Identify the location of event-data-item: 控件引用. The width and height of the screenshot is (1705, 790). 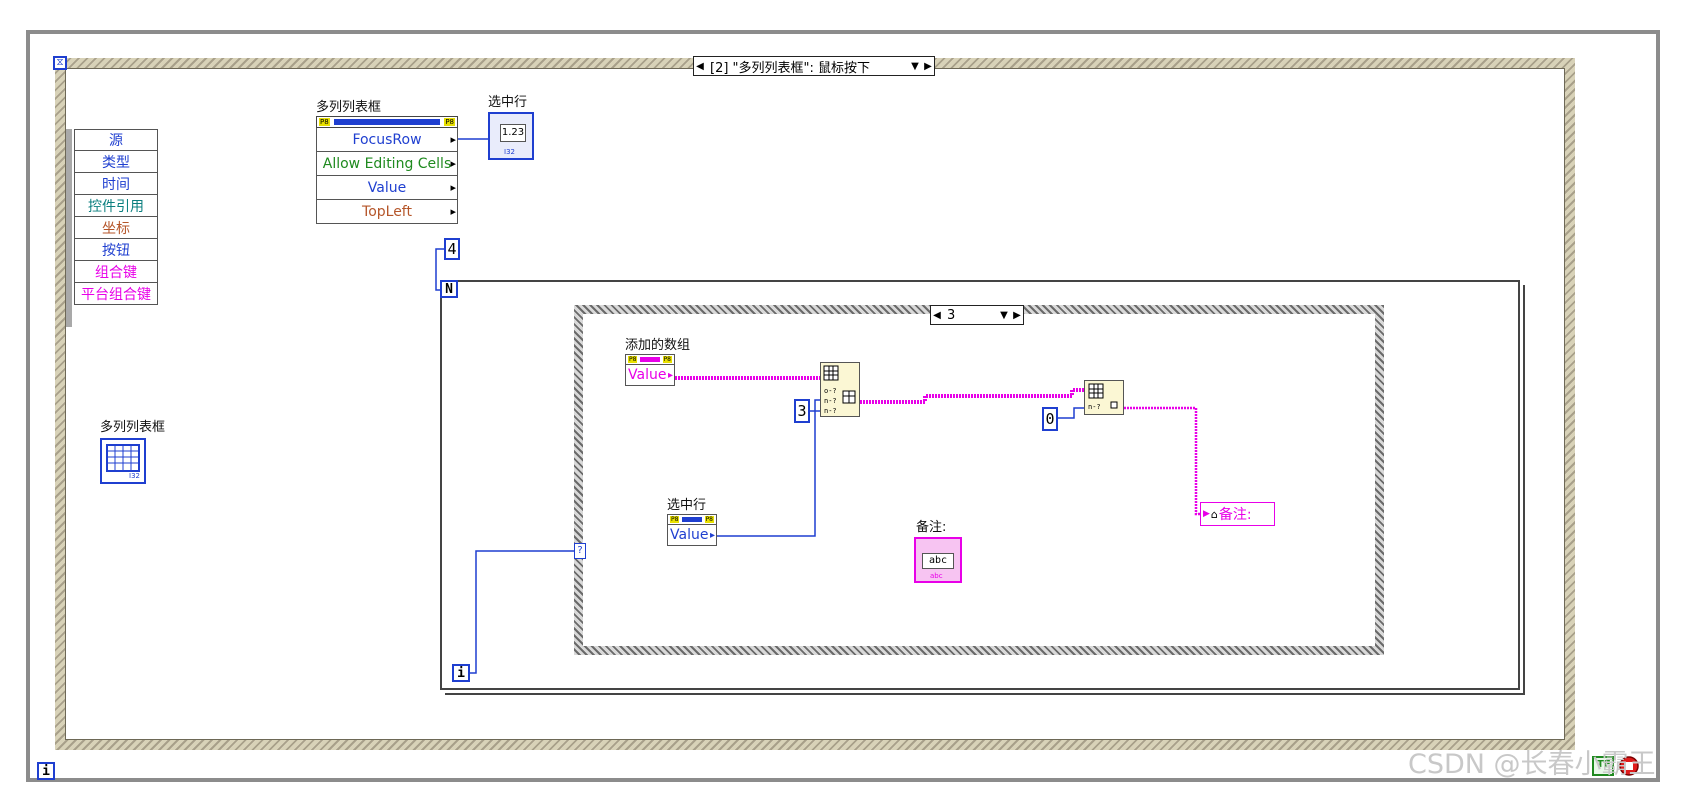
(116, 206).